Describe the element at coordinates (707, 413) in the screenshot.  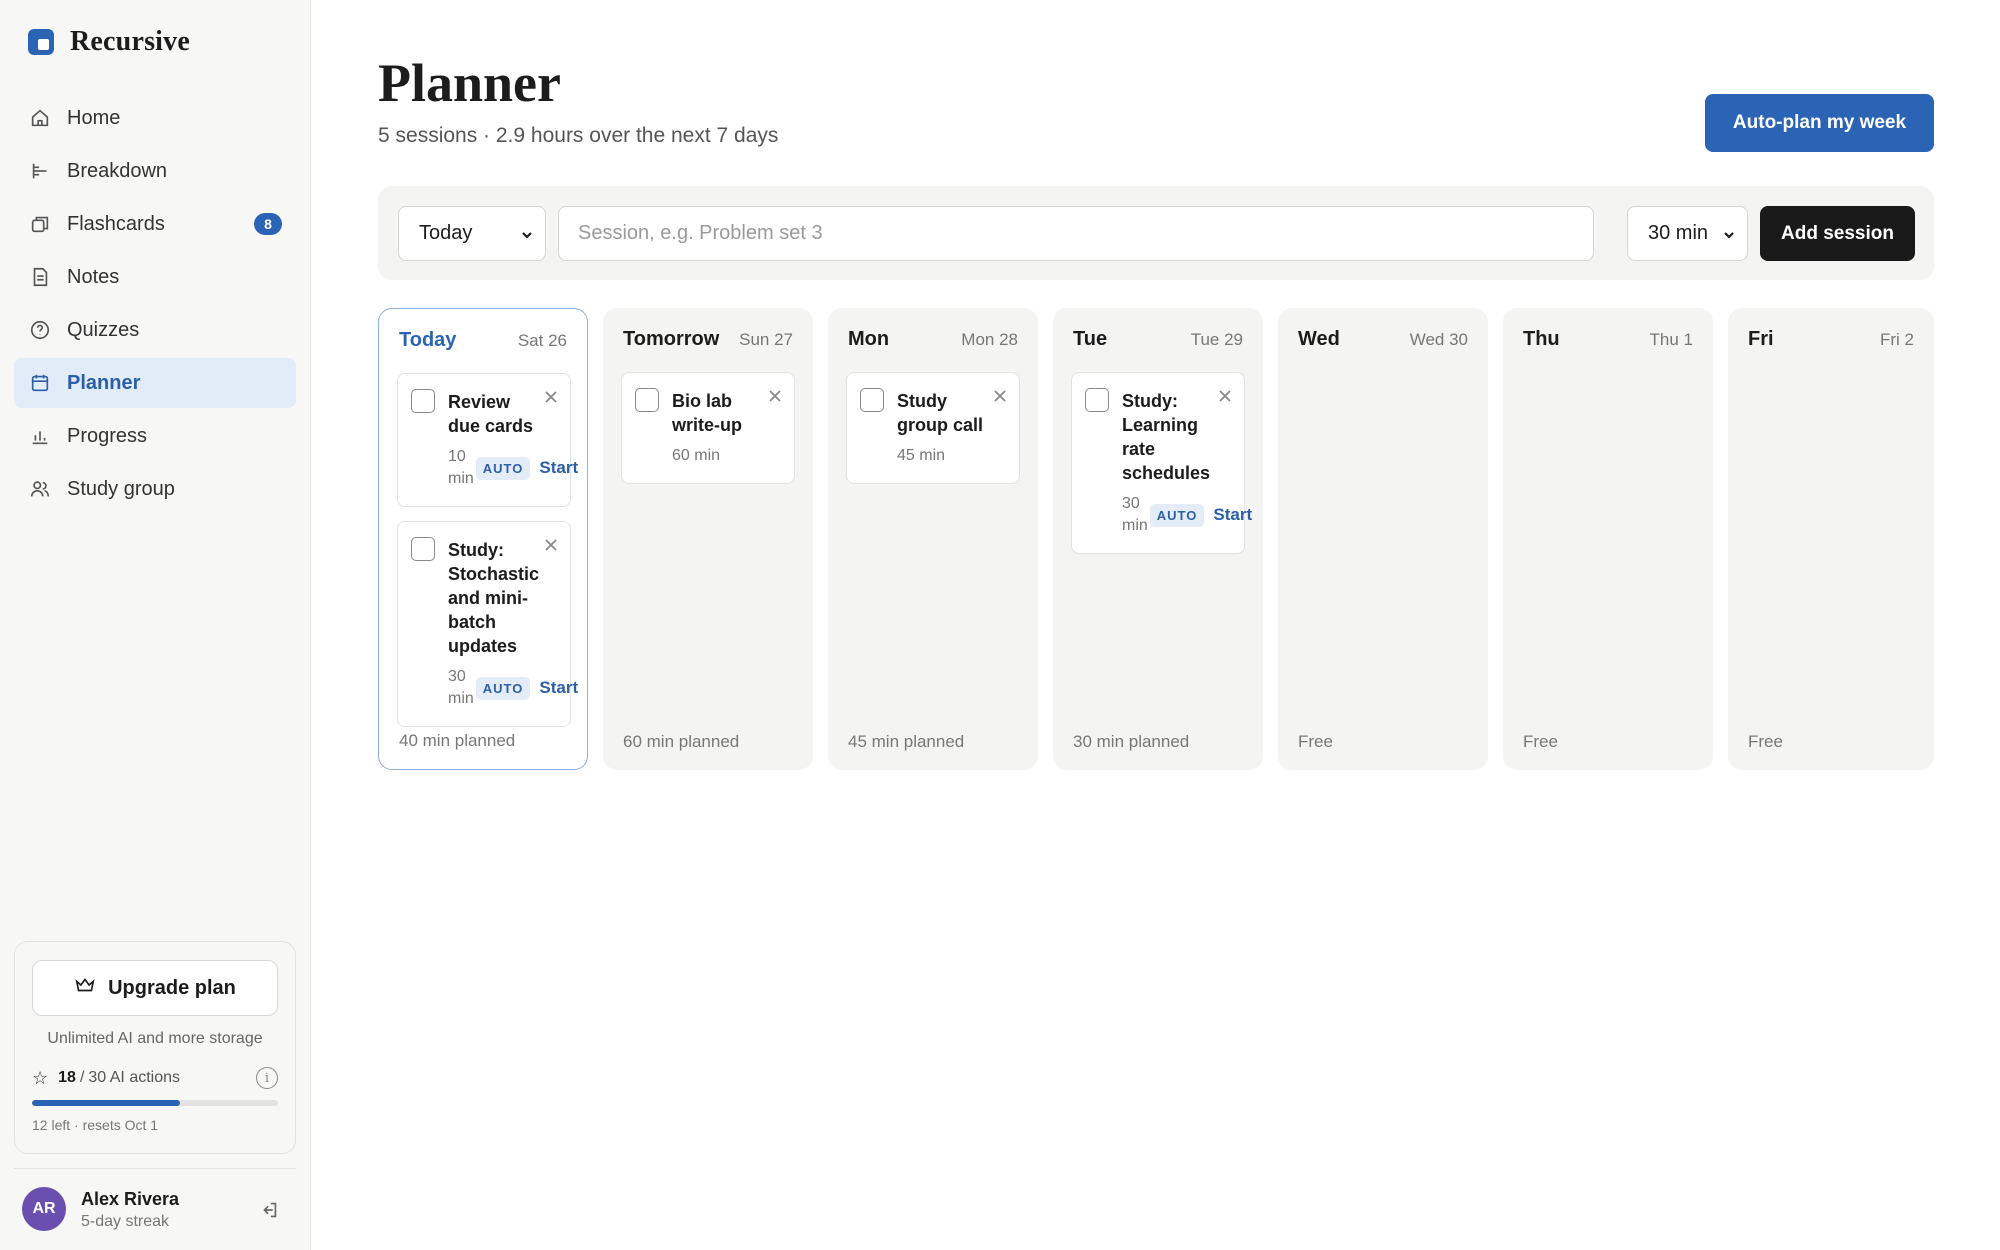
I see `session-title: Bio lab write-up` at that location.